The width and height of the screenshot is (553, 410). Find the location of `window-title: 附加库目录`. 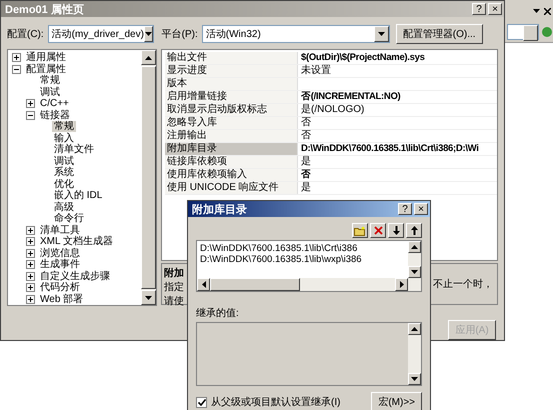

window-title: 附加库目录 is located at coordinates (220, 209).